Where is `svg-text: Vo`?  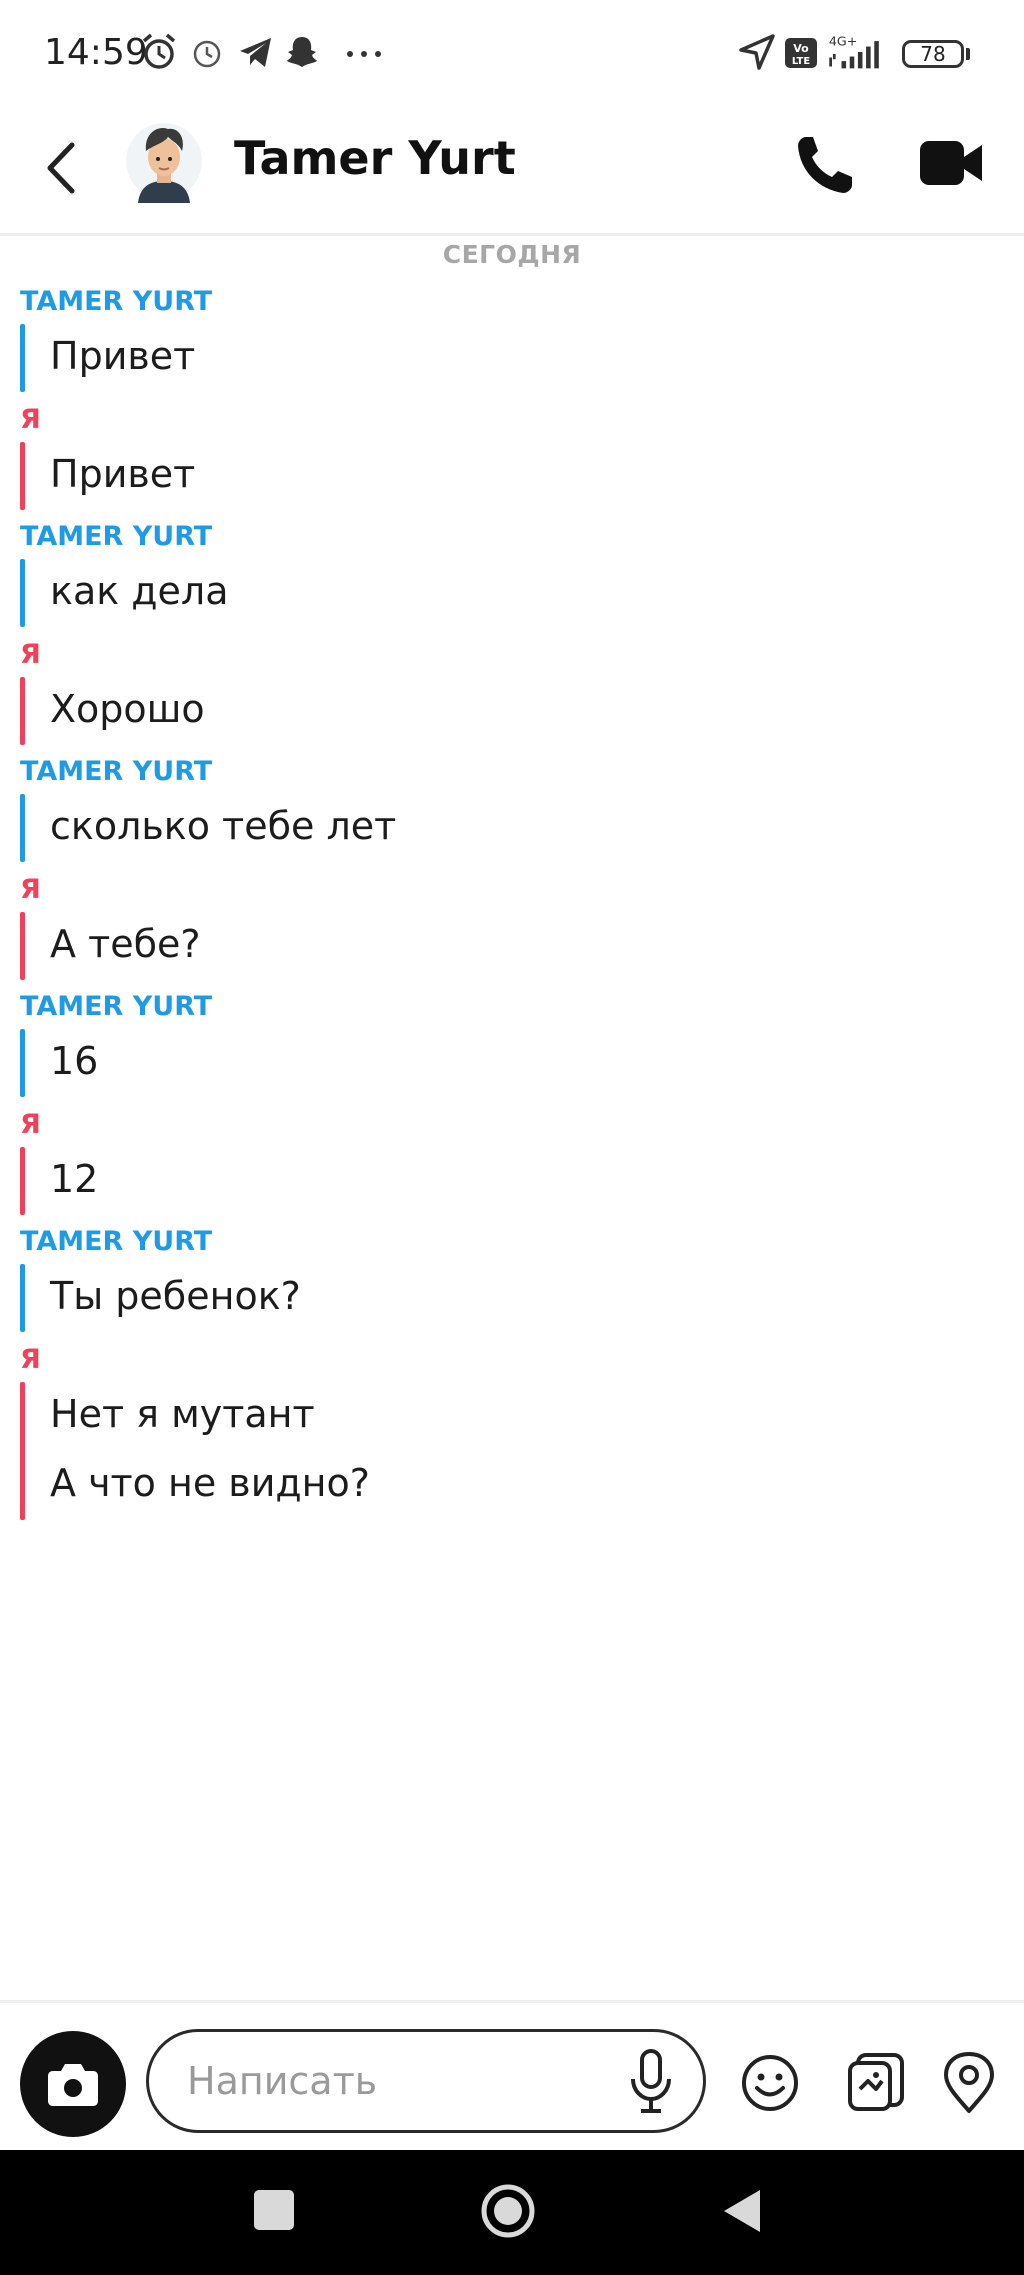 svg-text: Vo is located at coordinates (801, 48).